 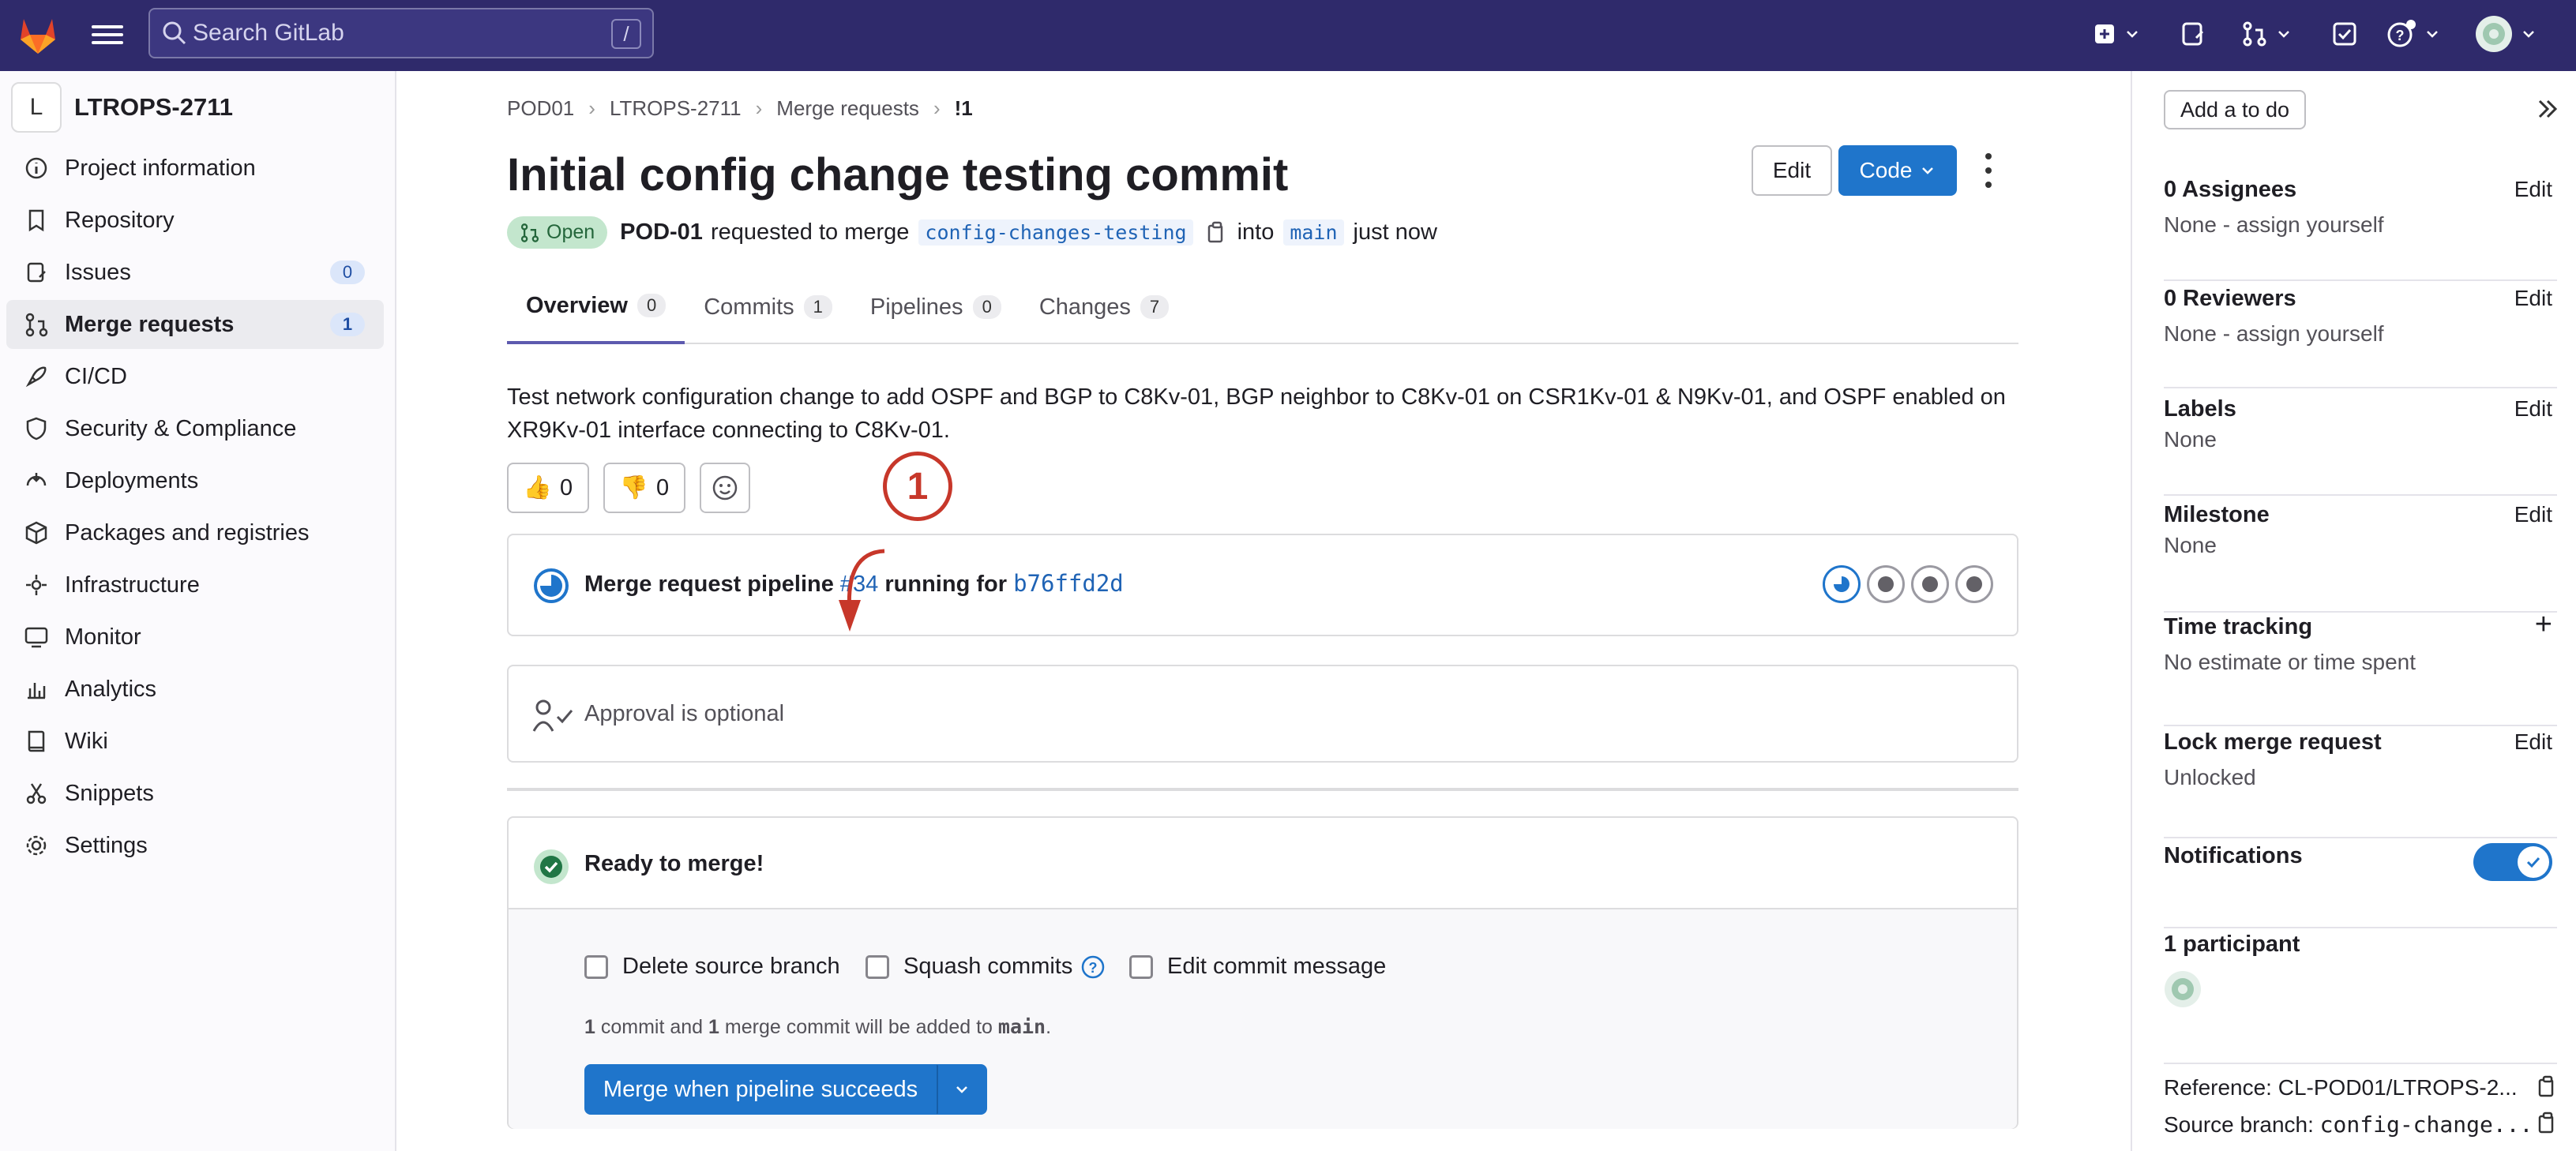 What do you see at coordinates (86, 741) in the screenshot?
I see `sidebar-item-label: Wiki` at bounding box center [86, 741].